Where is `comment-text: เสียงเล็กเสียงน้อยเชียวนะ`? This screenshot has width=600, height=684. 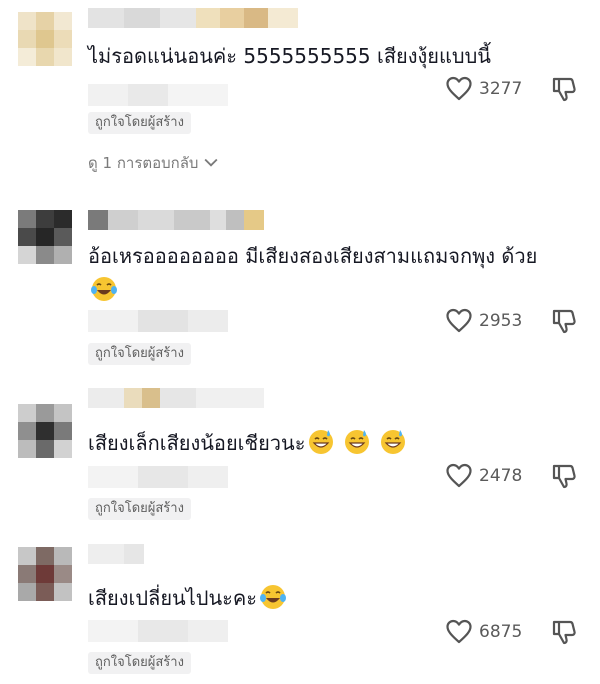 comment-text: เสียงเล็กเสียงน้อยเชียวนะ is located at coordinates (323, 443).